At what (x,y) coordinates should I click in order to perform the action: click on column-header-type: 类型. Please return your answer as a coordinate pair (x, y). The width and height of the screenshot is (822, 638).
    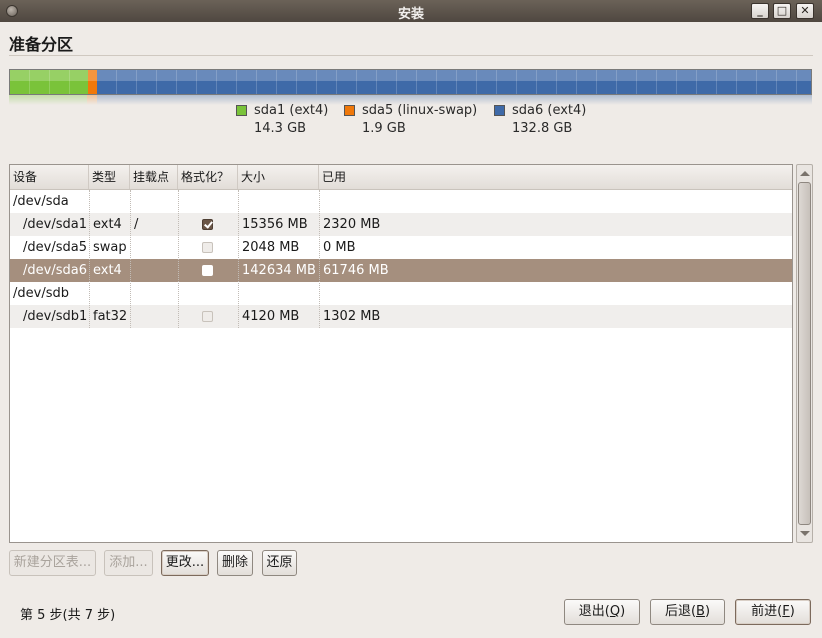
    Looking at the image, I should click on (109, 177).